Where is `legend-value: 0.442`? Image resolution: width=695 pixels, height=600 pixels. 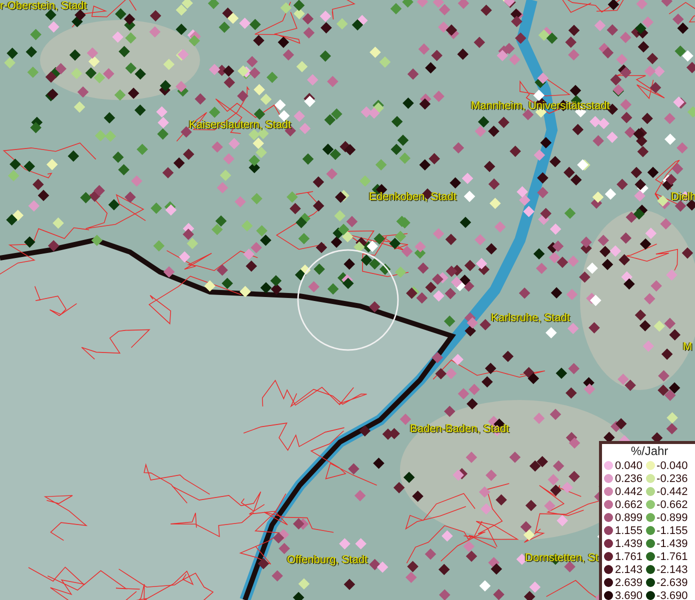
legend-value: 0.442 is located at coordinates (629, 492).